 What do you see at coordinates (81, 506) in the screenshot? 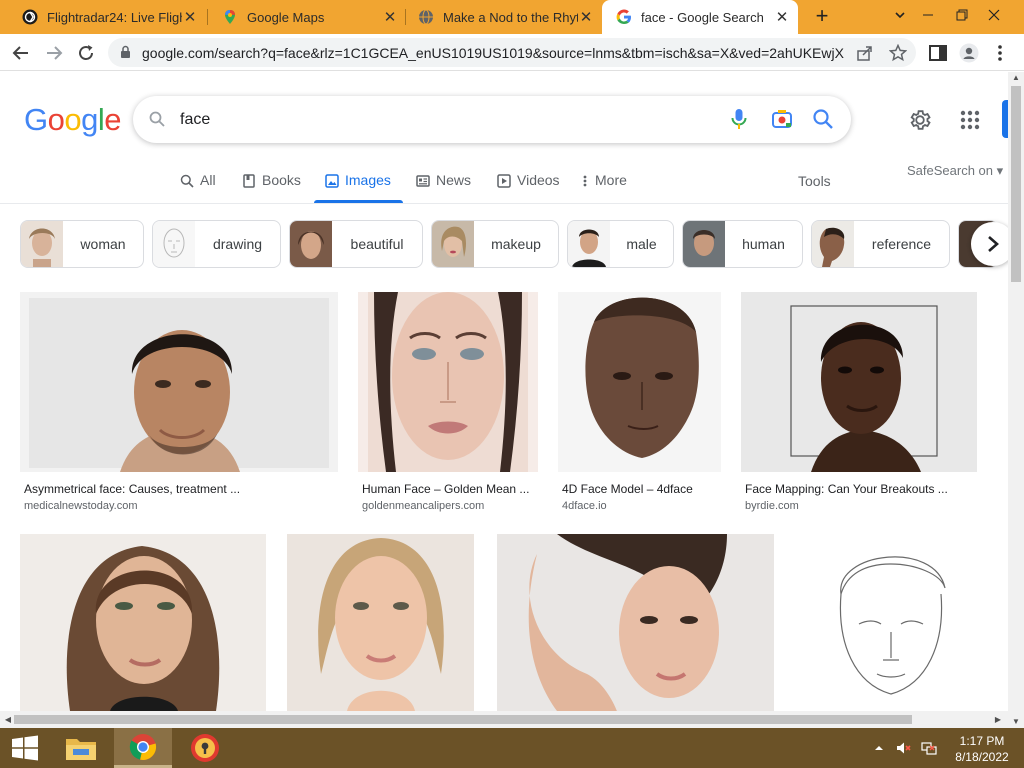
I see `result-source: medicalnewstoday.com` at bounding box center [81, 506].